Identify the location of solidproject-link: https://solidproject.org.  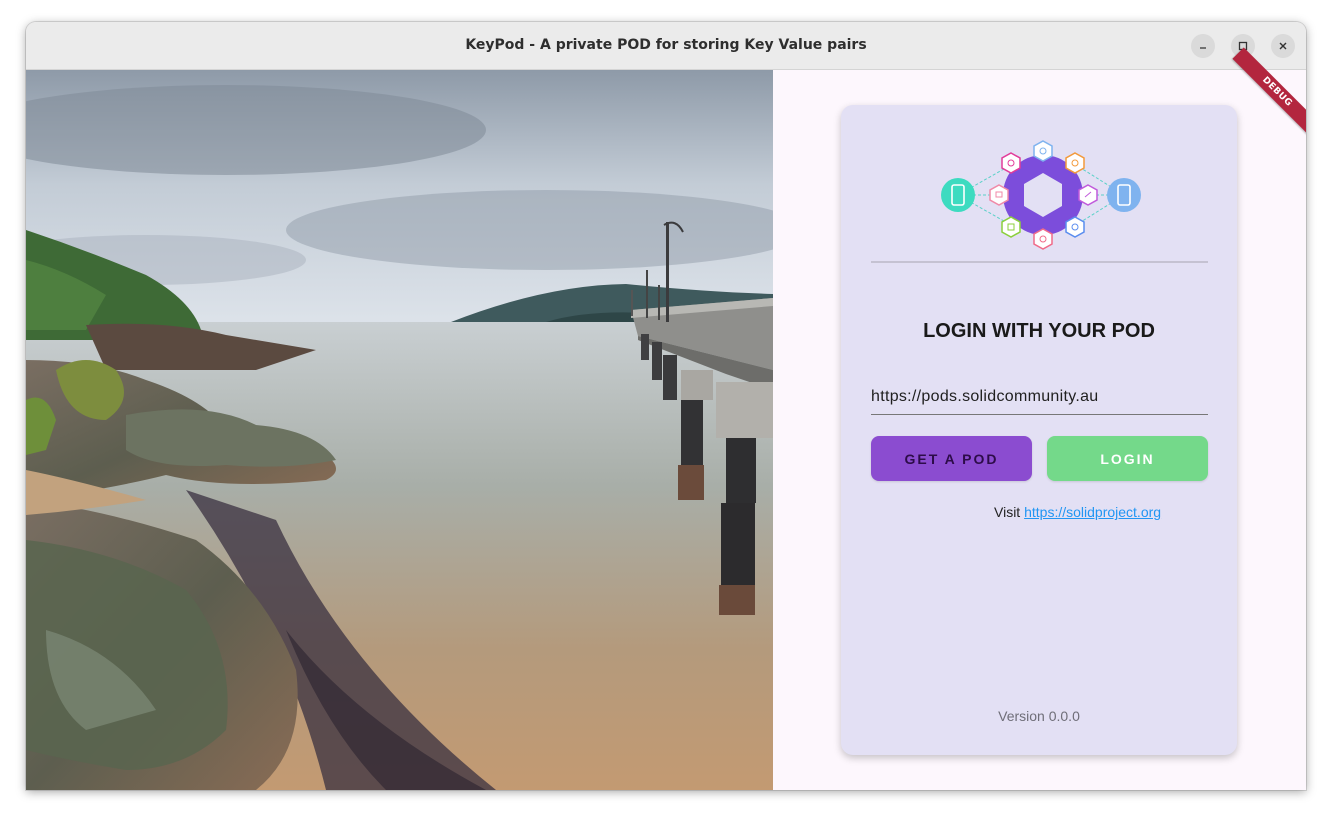
(1092, 512).